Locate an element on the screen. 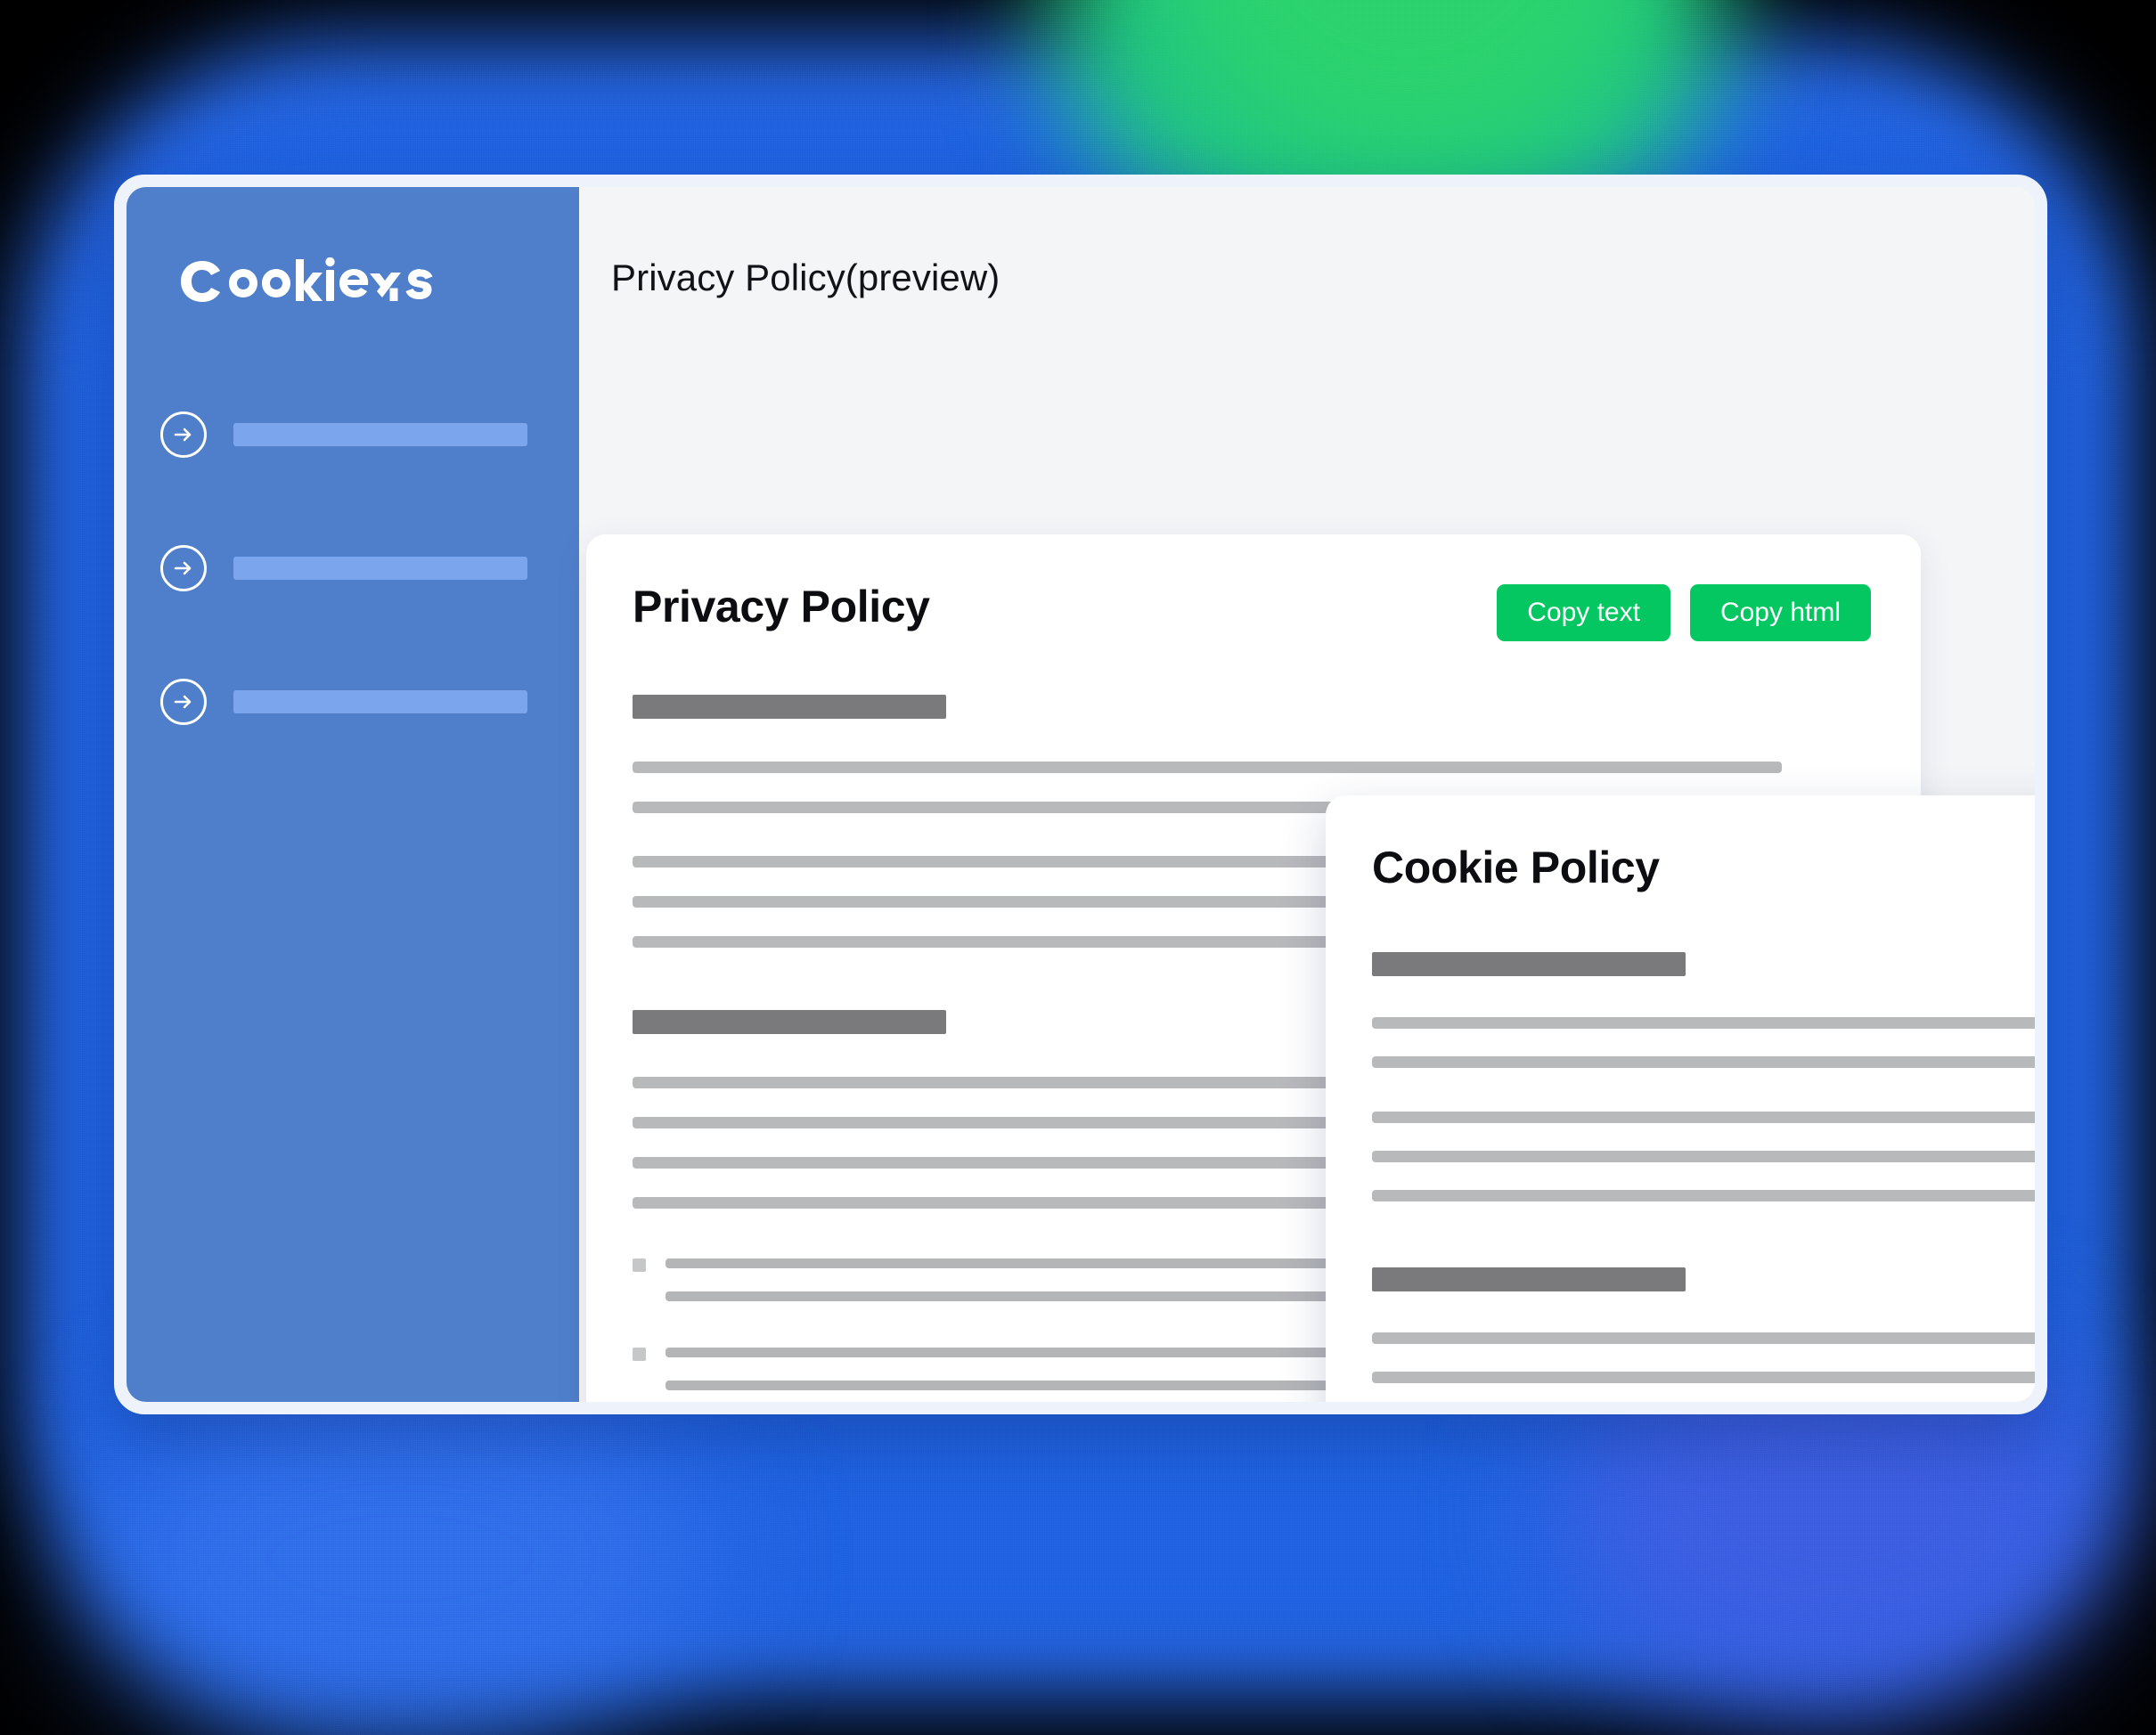 The height and width of the screenshot is (1735, 2156). privacy-policy-card-header: Privacy Policy Copy text Copy html is located at coordinates (1253, 612).